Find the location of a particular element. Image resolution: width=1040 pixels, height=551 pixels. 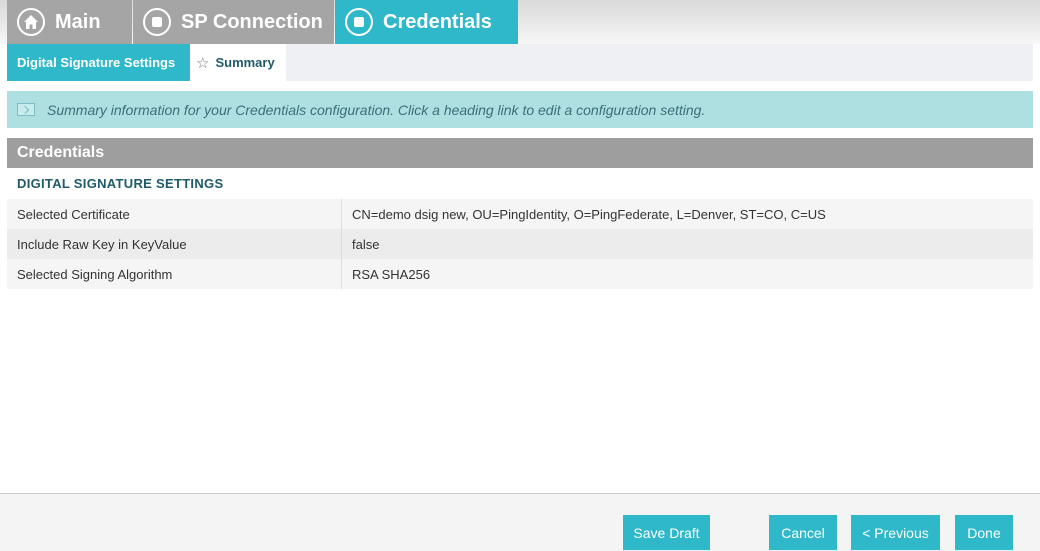

tab-sp-connection: SP Connection is located at coordinates (233, 22).